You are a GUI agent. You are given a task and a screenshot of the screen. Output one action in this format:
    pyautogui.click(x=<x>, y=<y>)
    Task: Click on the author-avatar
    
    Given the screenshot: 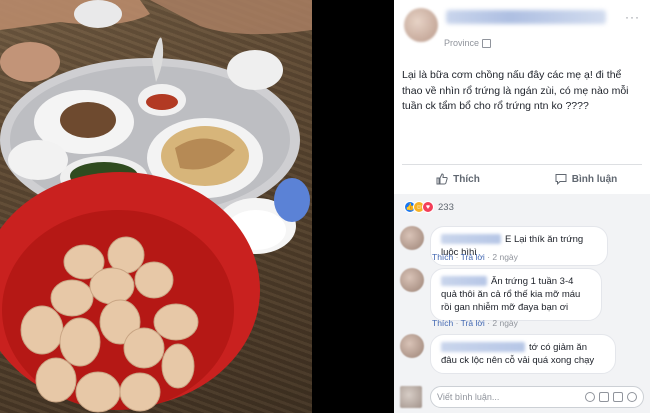 What is the action you would take?
    pyautogui.click(x=421, y=25)
    